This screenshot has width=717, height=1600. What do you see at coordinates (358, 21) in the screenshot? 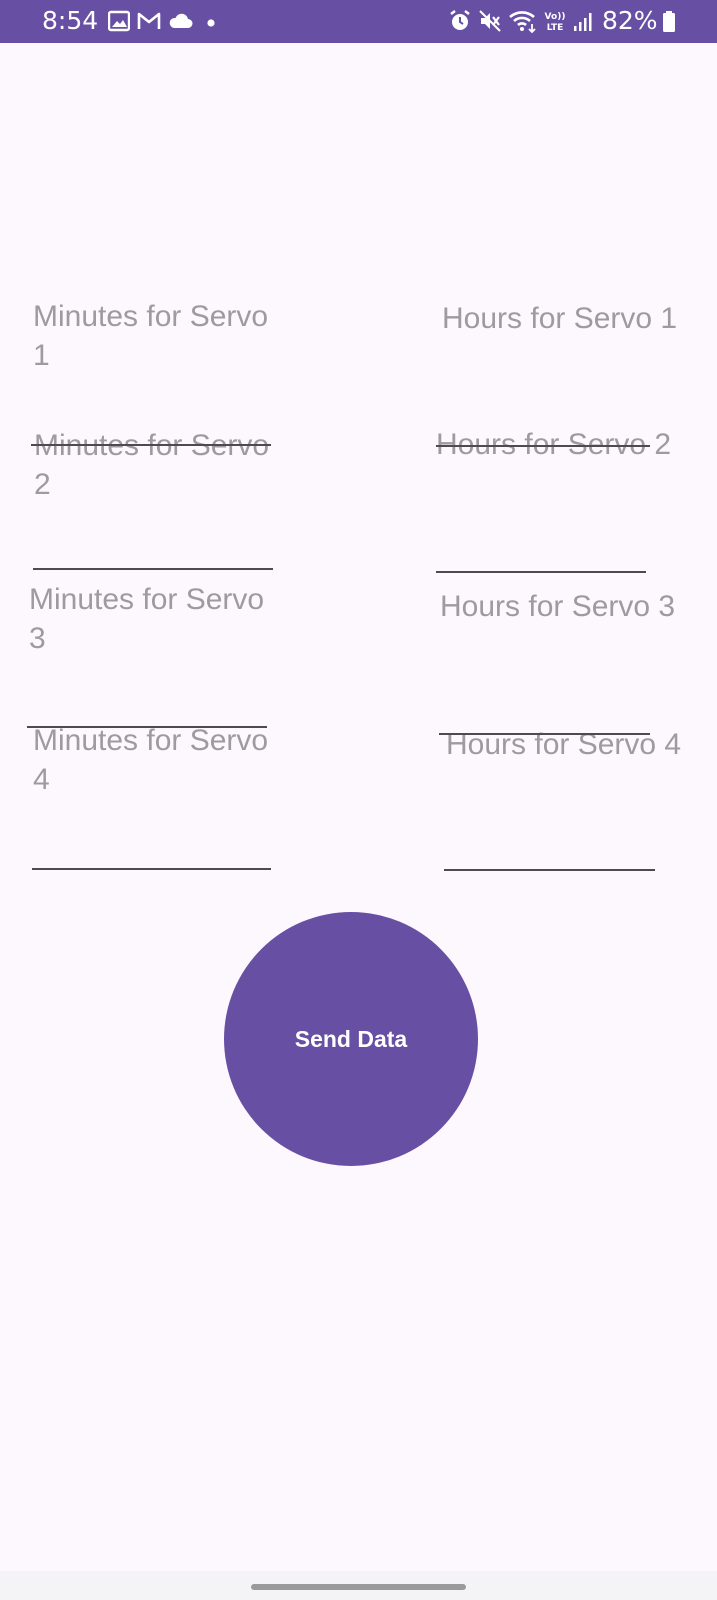
I see `status-bar: 8:54 Vo)) LTE 82%` at bounding box center [358, 21].